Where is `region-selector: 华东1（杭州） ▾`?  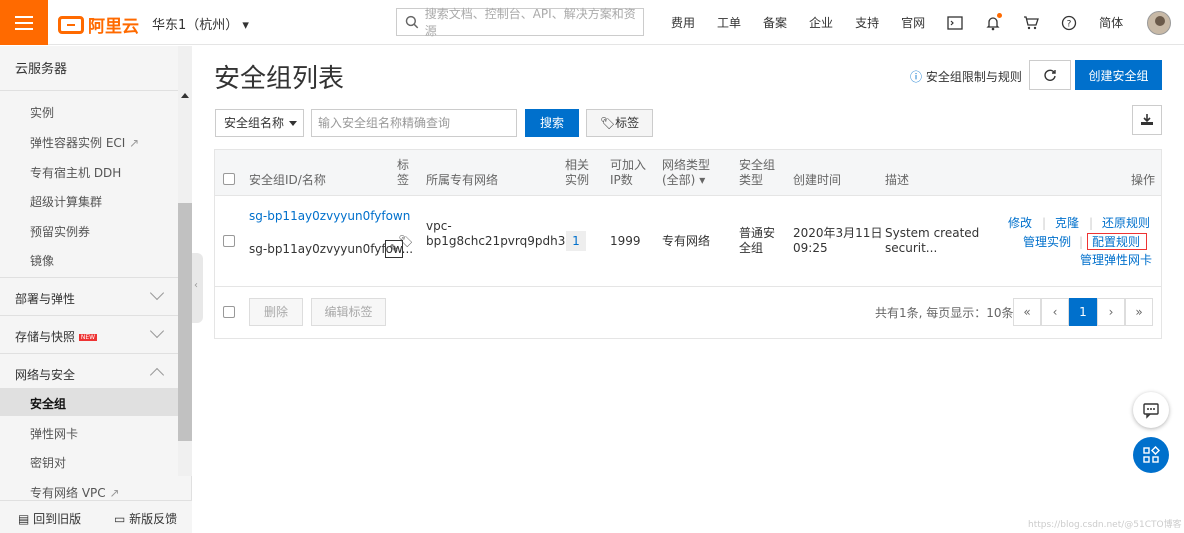 region-selector: 华东1（杭州） ▾ is located at coordinates (200, 23).